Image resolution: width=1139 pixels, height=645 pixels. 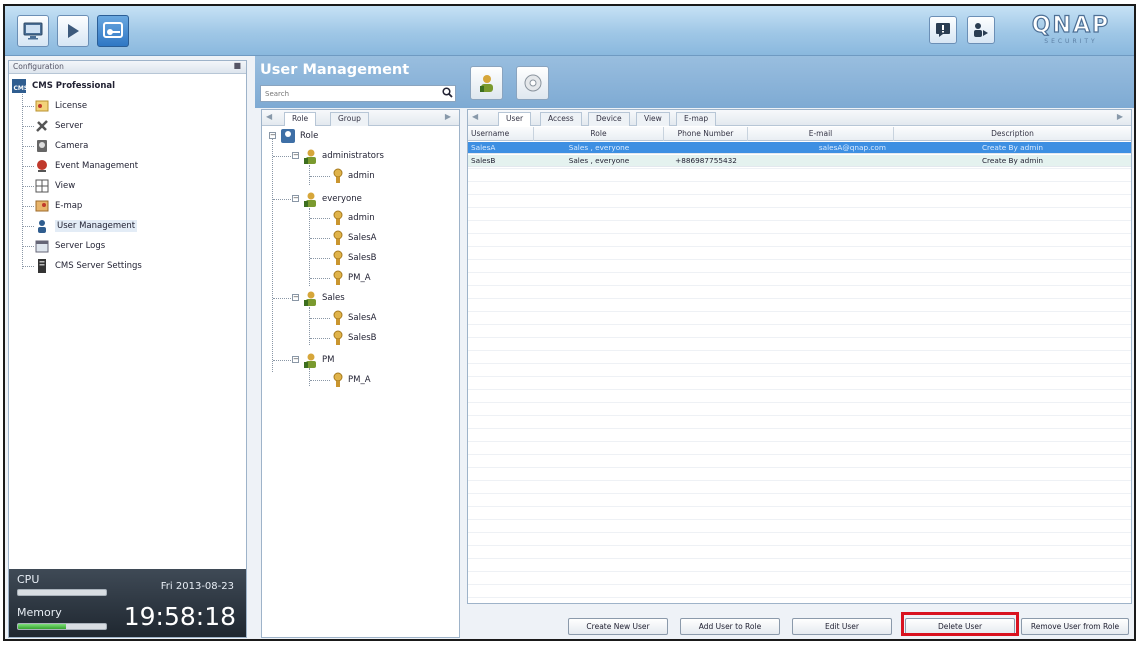 What do you see at coordinates (1012, 134) in the screenshot?
I see `column-header-description: Description` at bounding box center [1012, 134].